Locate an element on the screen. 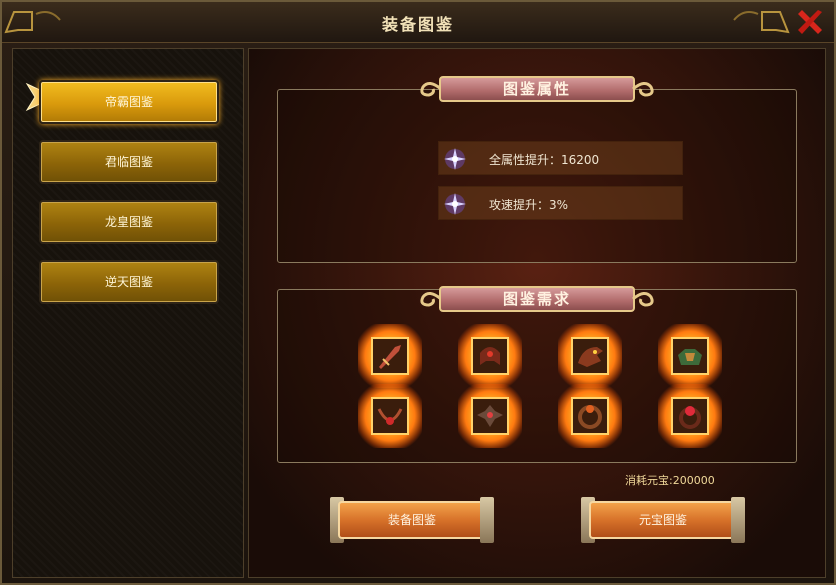 The width and height of the screenshot is (836, 585). sidebar-item-dibatujian: 帝霸图鉴 is located at coordinates (129, 102).